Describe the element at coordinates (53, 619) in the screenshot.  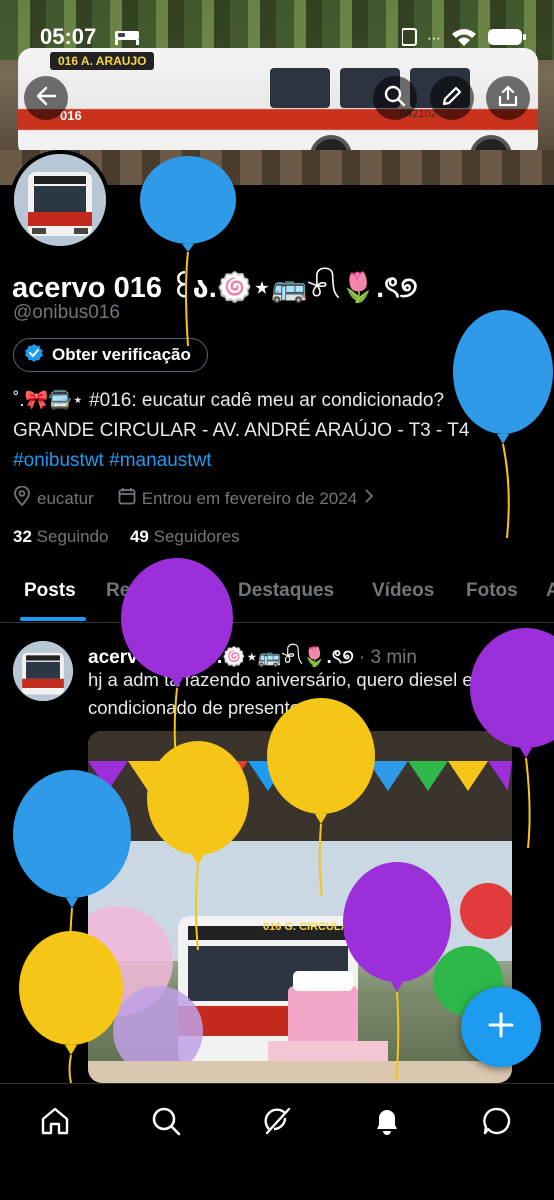
I see `active-tab-indicator` at that location.